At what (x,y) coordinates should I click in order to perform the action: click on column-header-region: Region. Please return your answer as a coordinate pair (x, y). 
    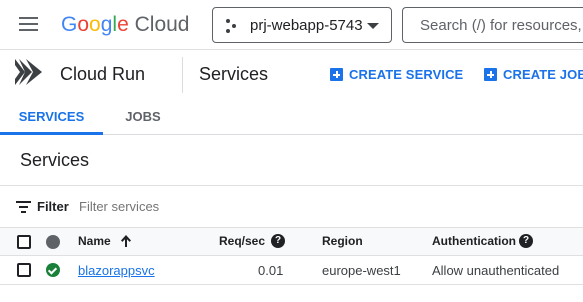
    Looking at the image, I should click on (342, 241).